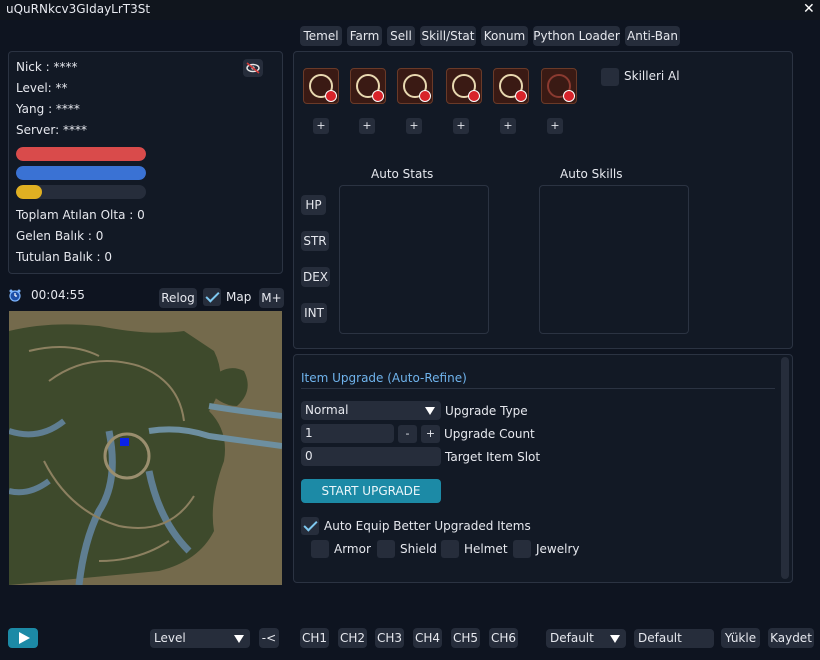 The height and width of the screenshot is (660, 820). What do you see at coordinates (15, 295) in the screenshot?
I see `alarm-clock-icon` at bounding box center [15, 295].